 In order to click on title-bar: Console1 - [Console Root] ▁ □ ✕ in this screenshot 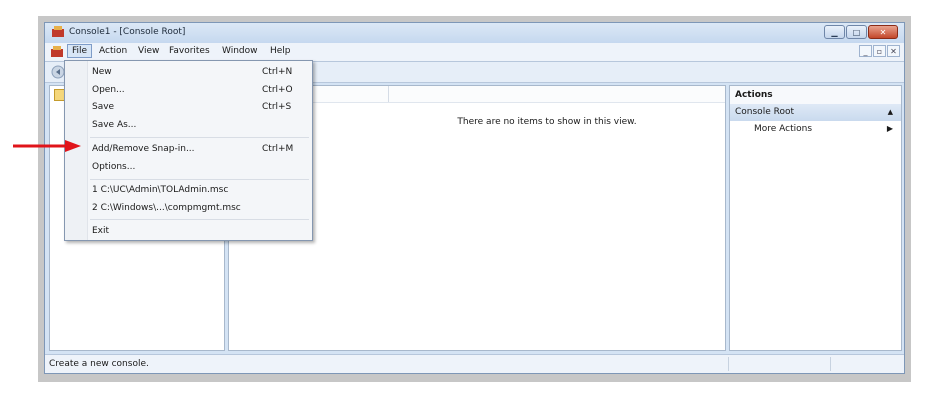, I will do `click(474, 33)`.